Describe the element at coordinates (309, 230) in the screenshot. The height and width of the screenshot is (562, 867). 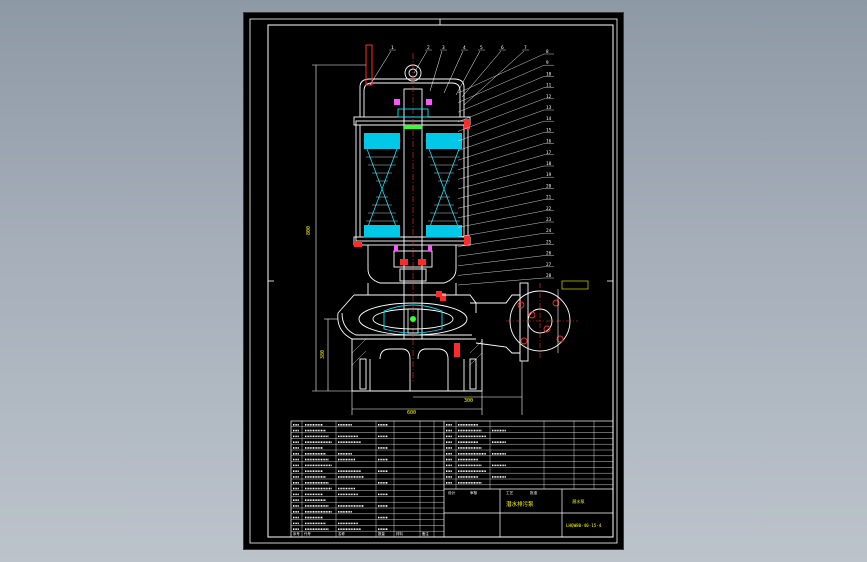
I see `dim-height-text: 800` at that location.